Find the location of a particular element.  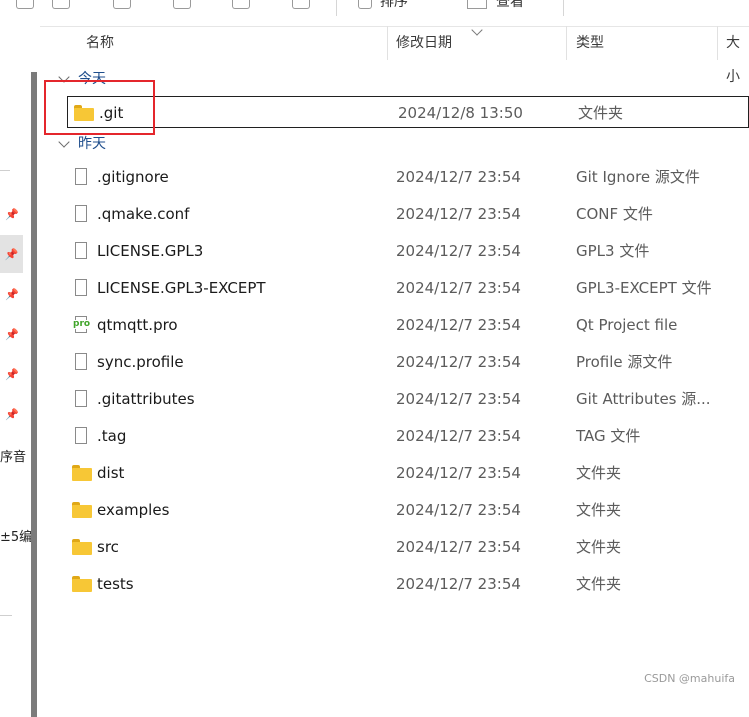

file-name: tests is located at coordinates (115, 584).